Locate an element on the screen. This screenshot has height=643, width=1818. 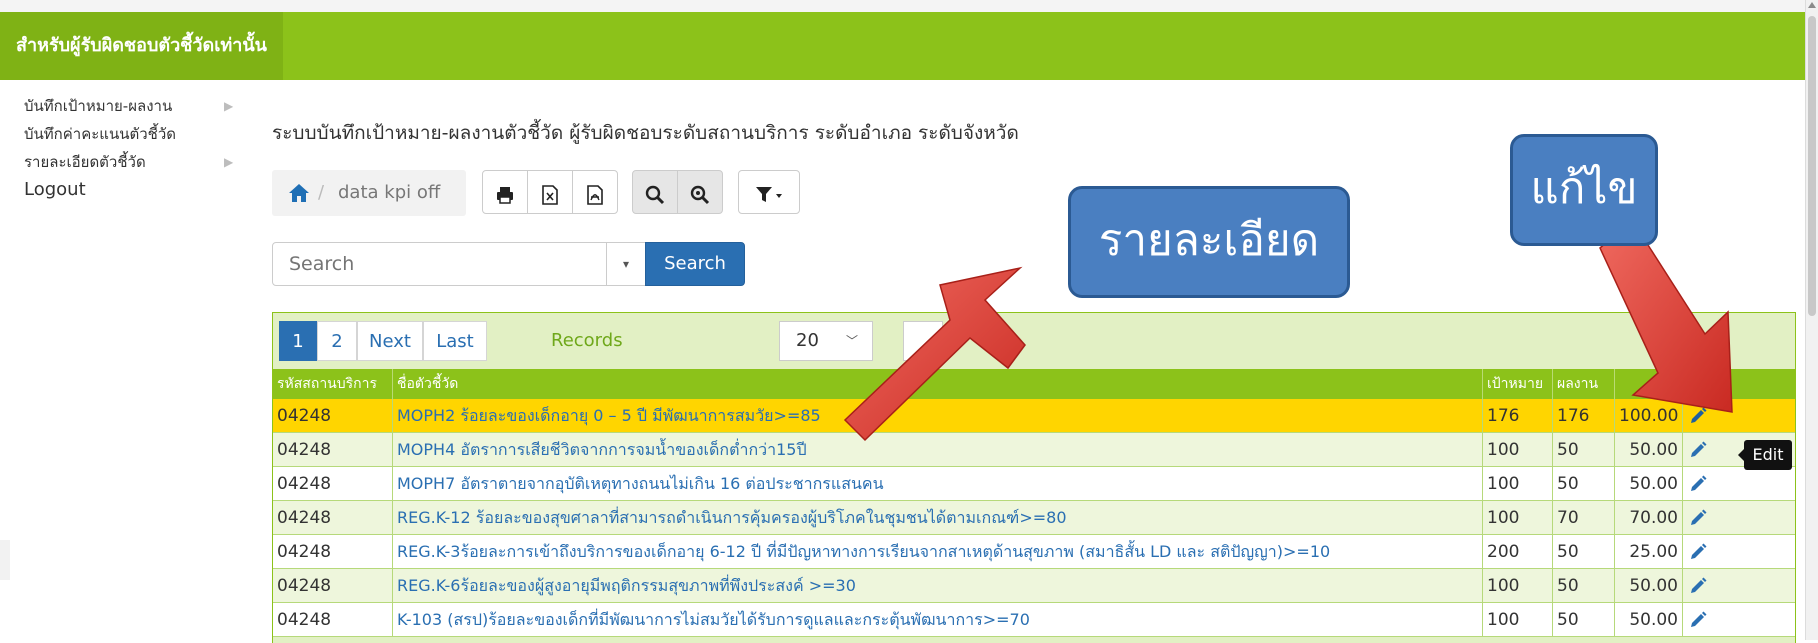
search-input is located at coordinates (440, 264).